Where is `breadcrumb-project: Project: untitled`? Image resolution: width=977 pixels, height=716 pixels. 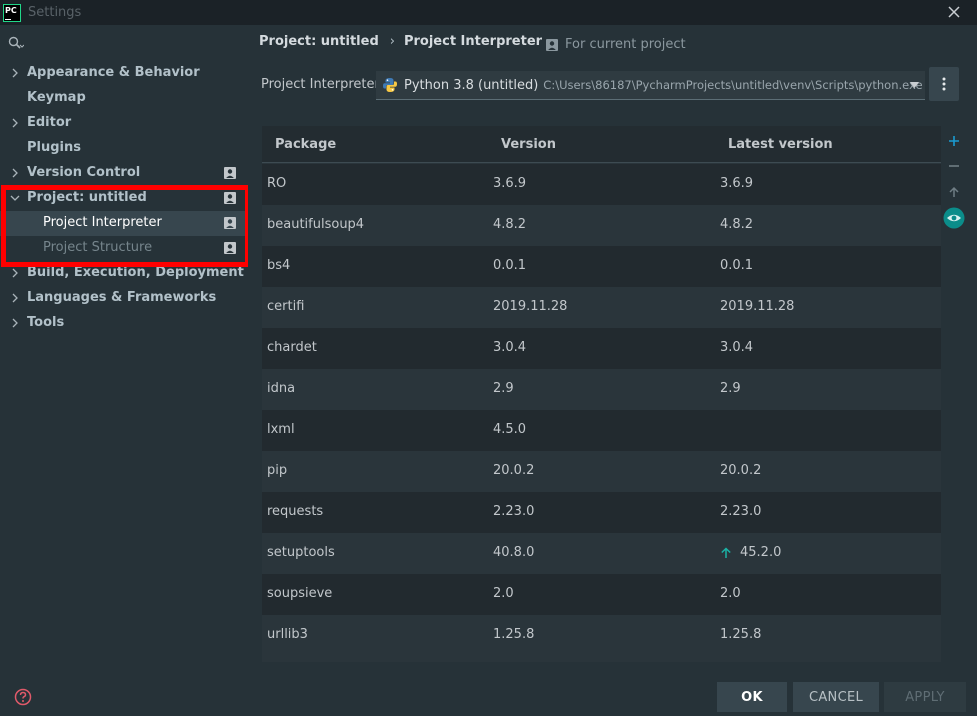
breadcrumb-project: Project: untitled is located at coordinates (319, 41).